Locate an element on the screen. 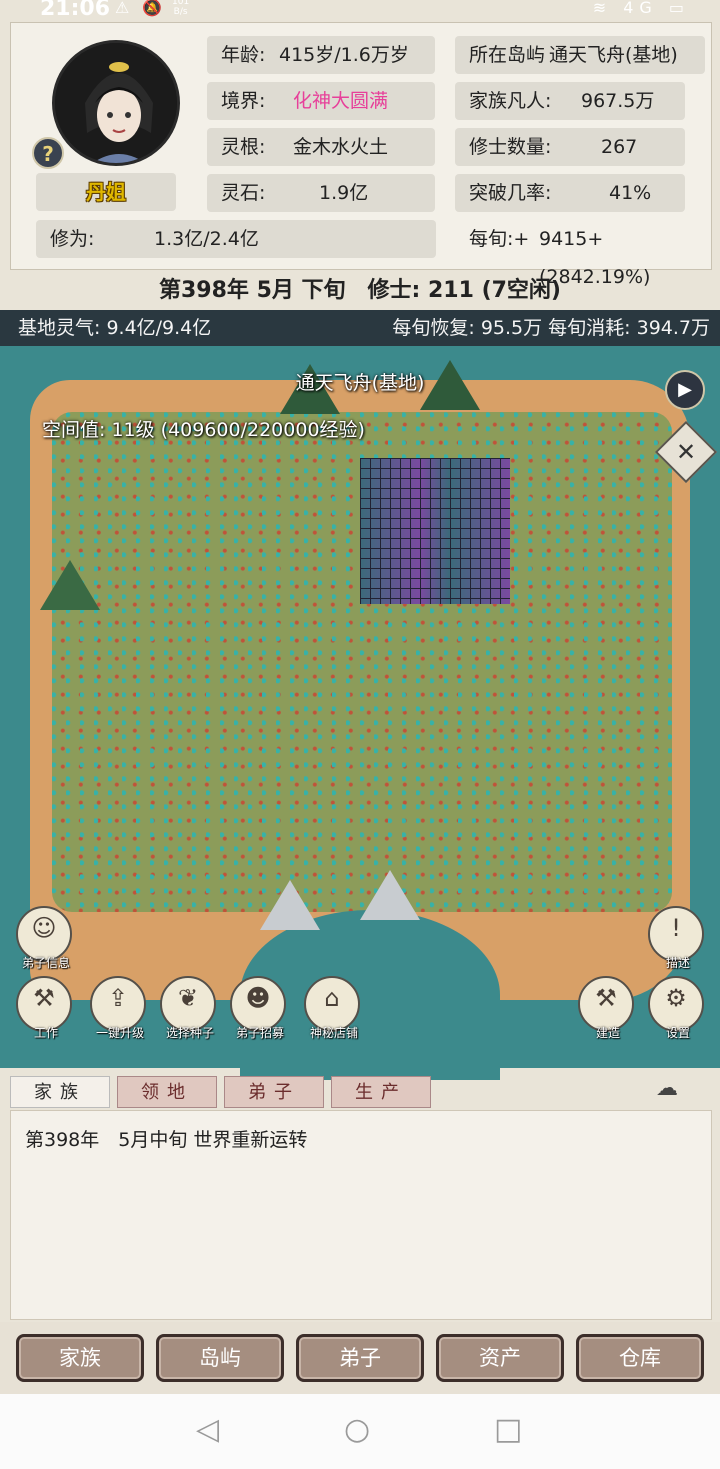 This screenshot has width=720, height=1469. build-button: ⚒ 建造 is located at coordinates (606, 1008).